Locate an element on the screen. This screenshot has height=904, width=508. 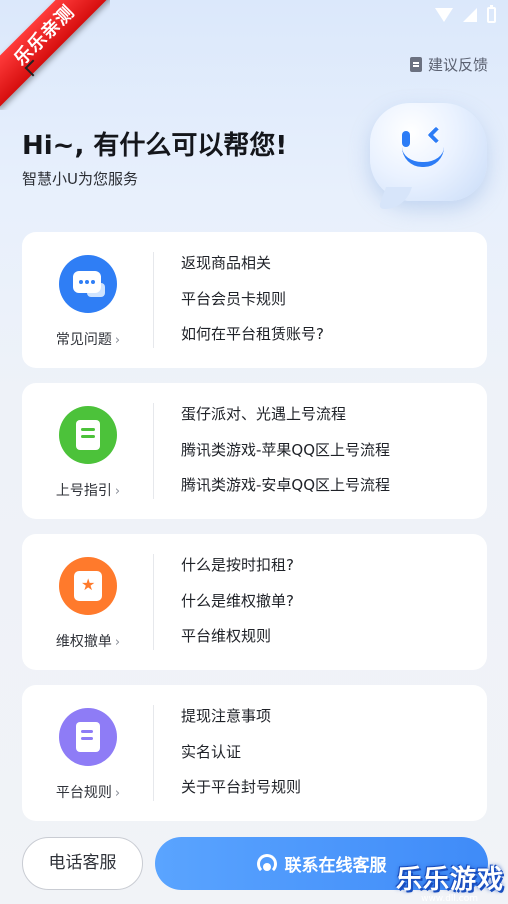
battery-icon is located at coordinates (491, 14).